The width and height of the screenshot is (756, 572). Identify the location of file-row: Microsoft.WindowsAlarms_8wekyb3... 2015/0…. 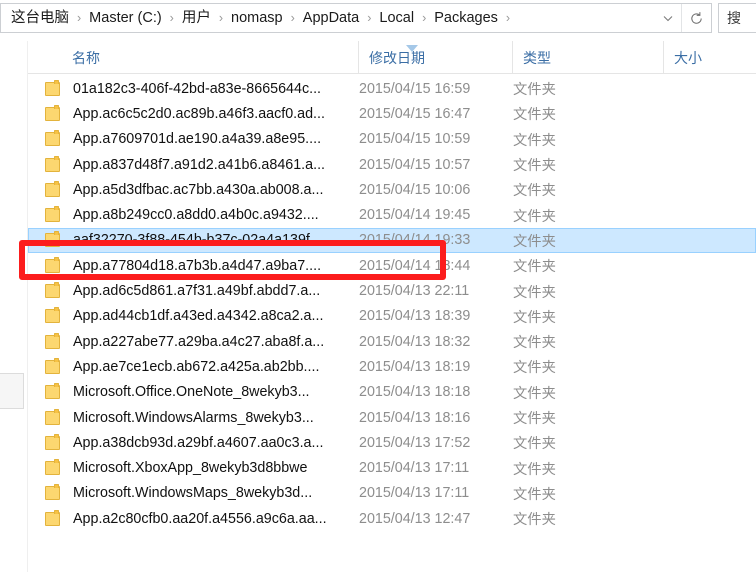
(392, 417).